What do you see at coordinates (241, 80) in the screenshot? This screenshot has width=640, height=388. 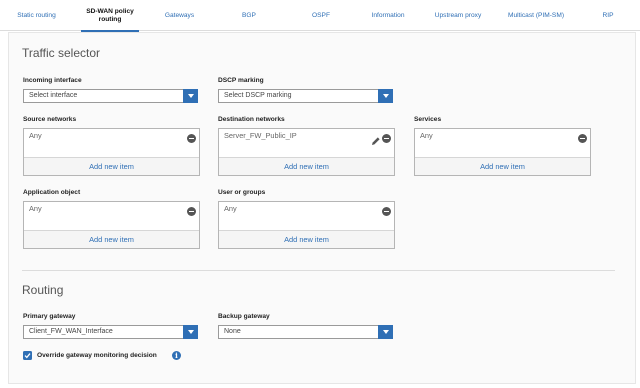 I see `dscp-marking-label: DSCP marking` at bounding box center [241, 80].